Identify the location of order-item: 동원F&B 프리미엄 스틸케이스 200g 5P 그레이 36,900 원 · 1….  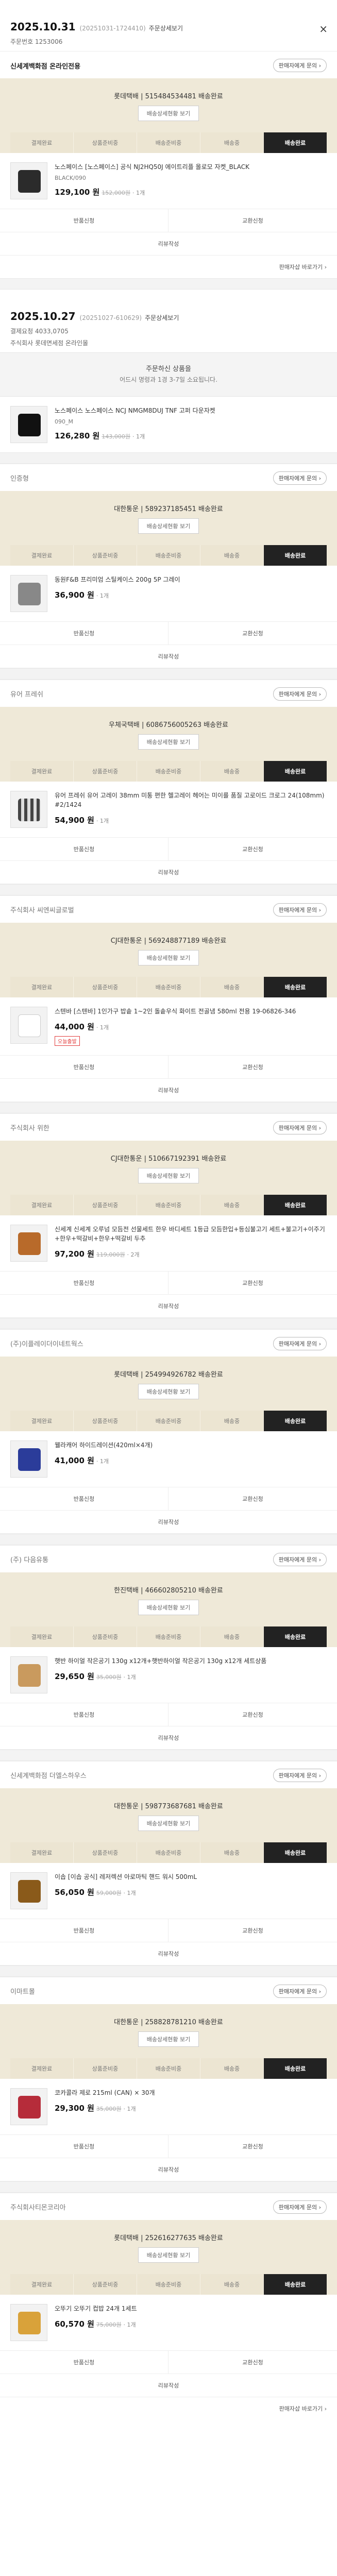
(168, 593).